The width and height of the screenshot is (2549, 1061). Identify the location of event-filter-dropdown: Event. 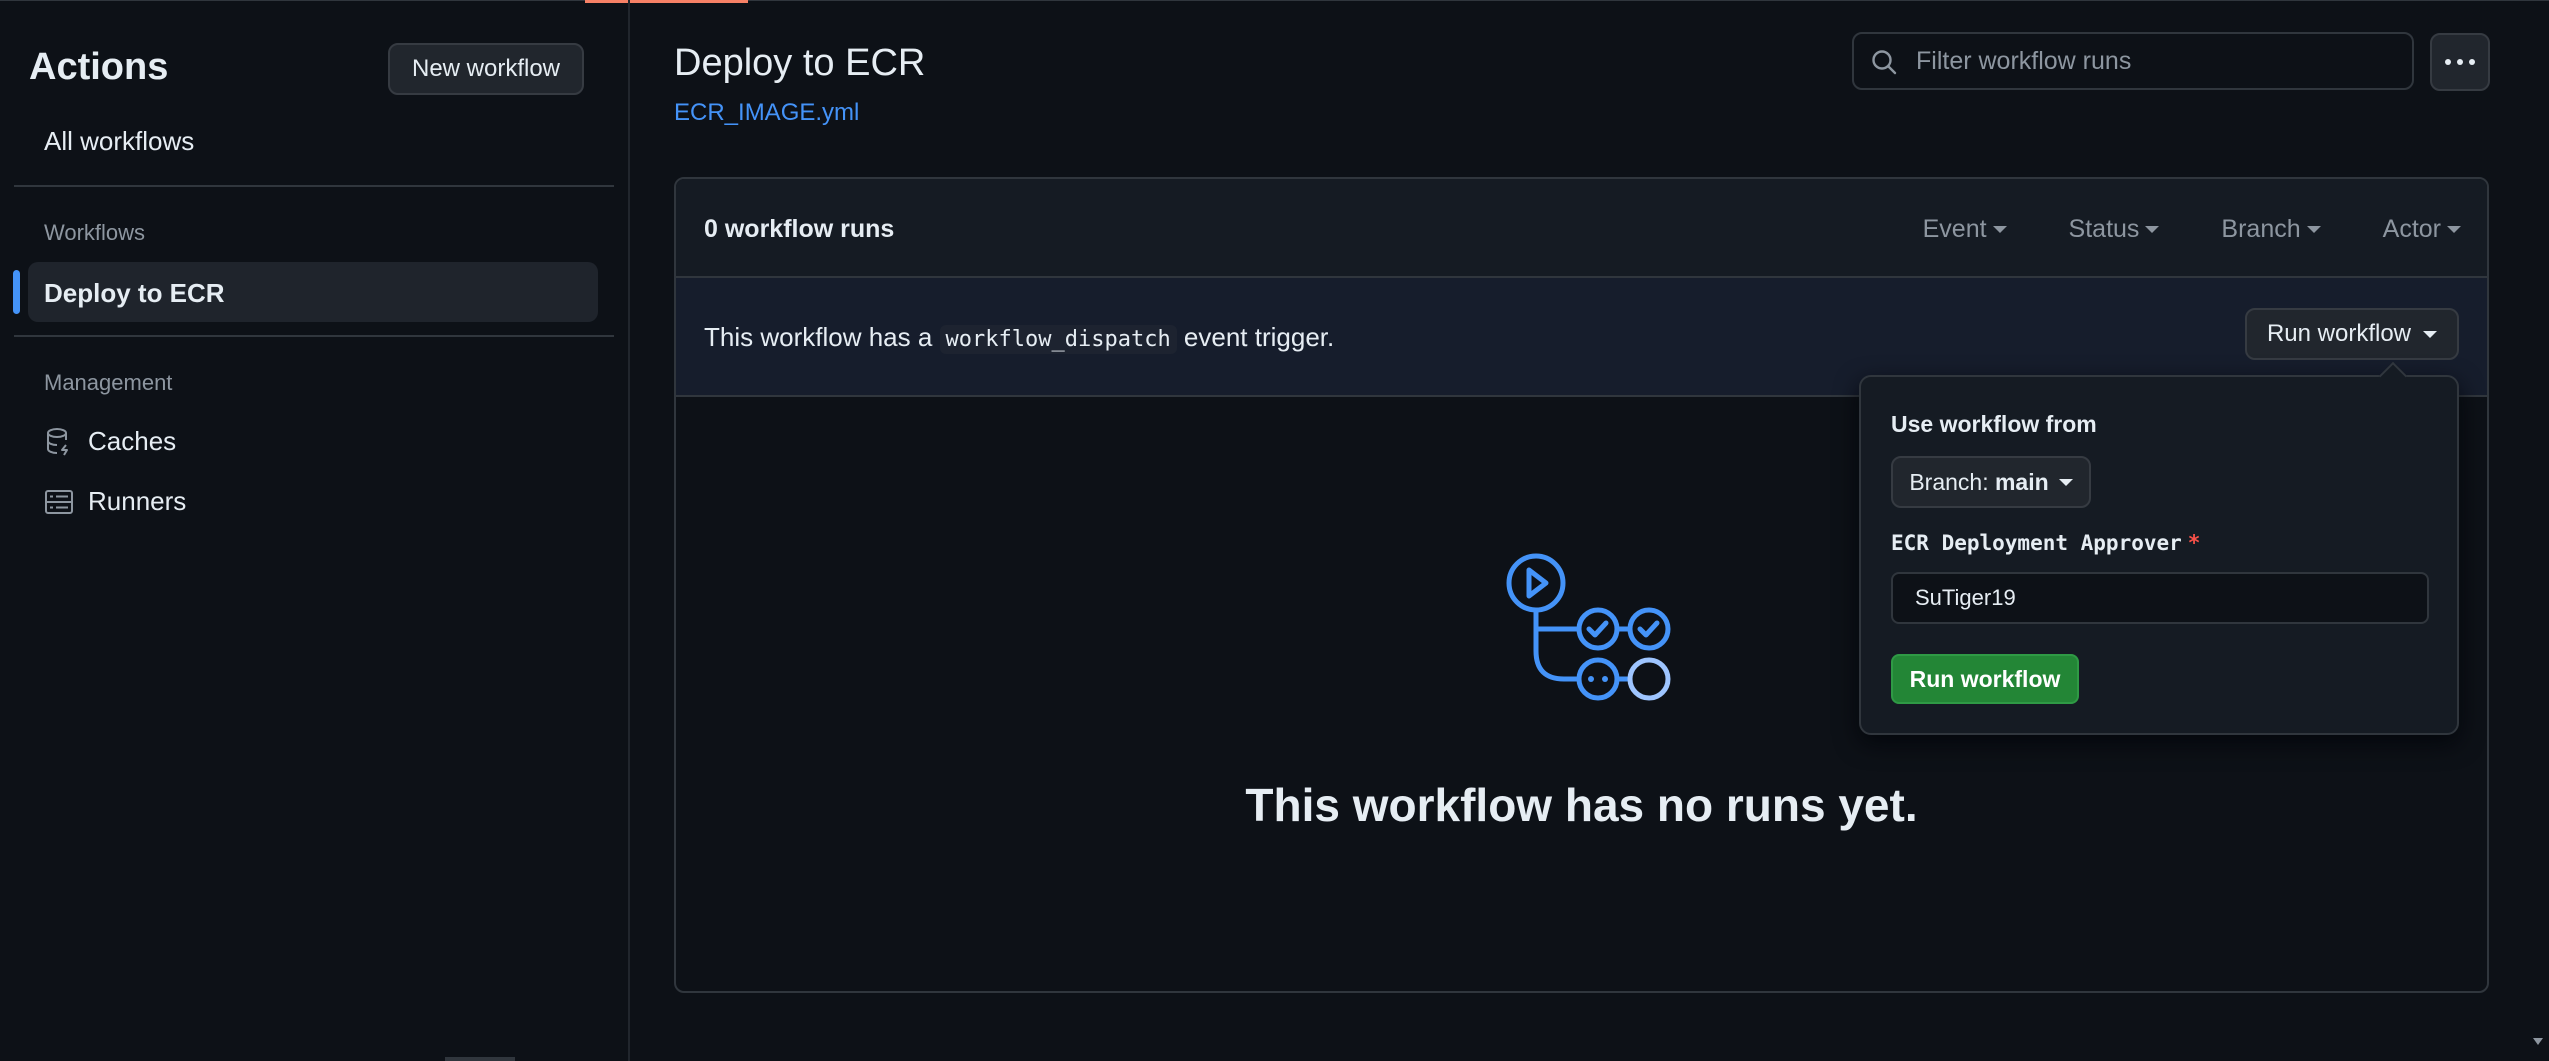
(1965, 229).